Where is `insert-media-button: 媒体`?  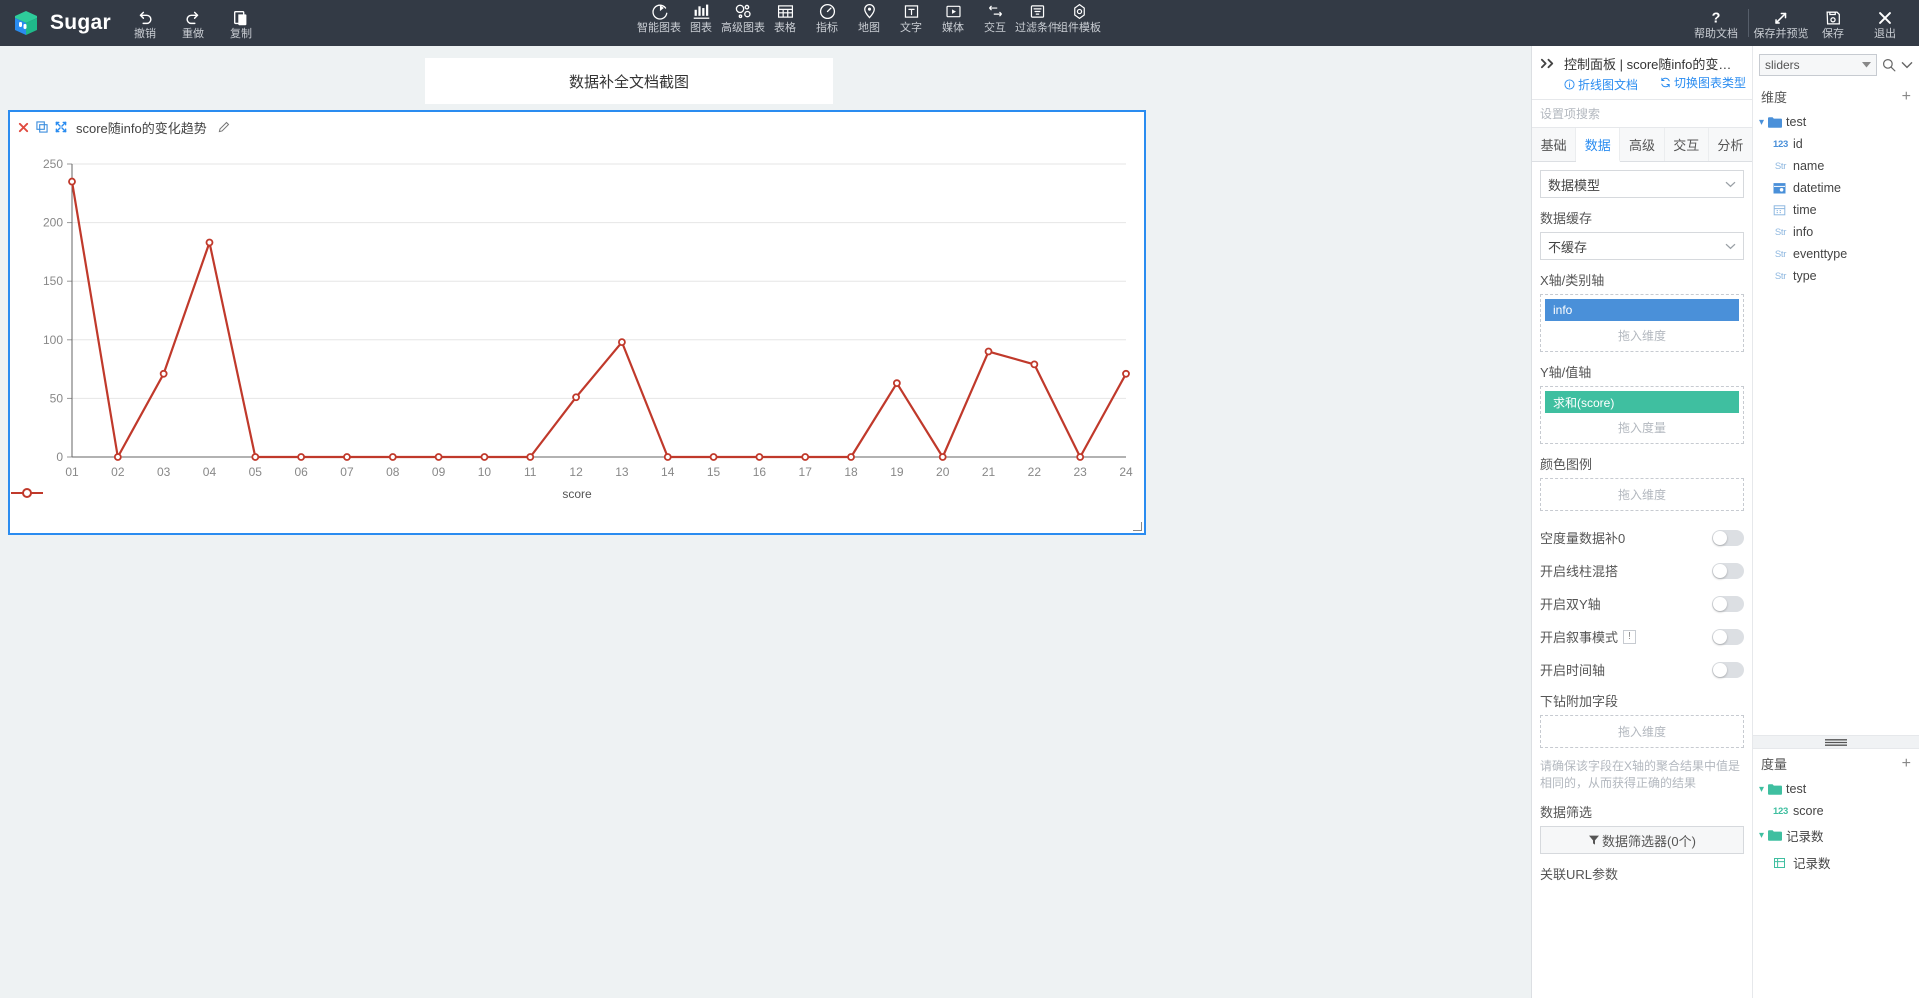
insert-media-button: 媒体 is located at coordinates (953, 17).